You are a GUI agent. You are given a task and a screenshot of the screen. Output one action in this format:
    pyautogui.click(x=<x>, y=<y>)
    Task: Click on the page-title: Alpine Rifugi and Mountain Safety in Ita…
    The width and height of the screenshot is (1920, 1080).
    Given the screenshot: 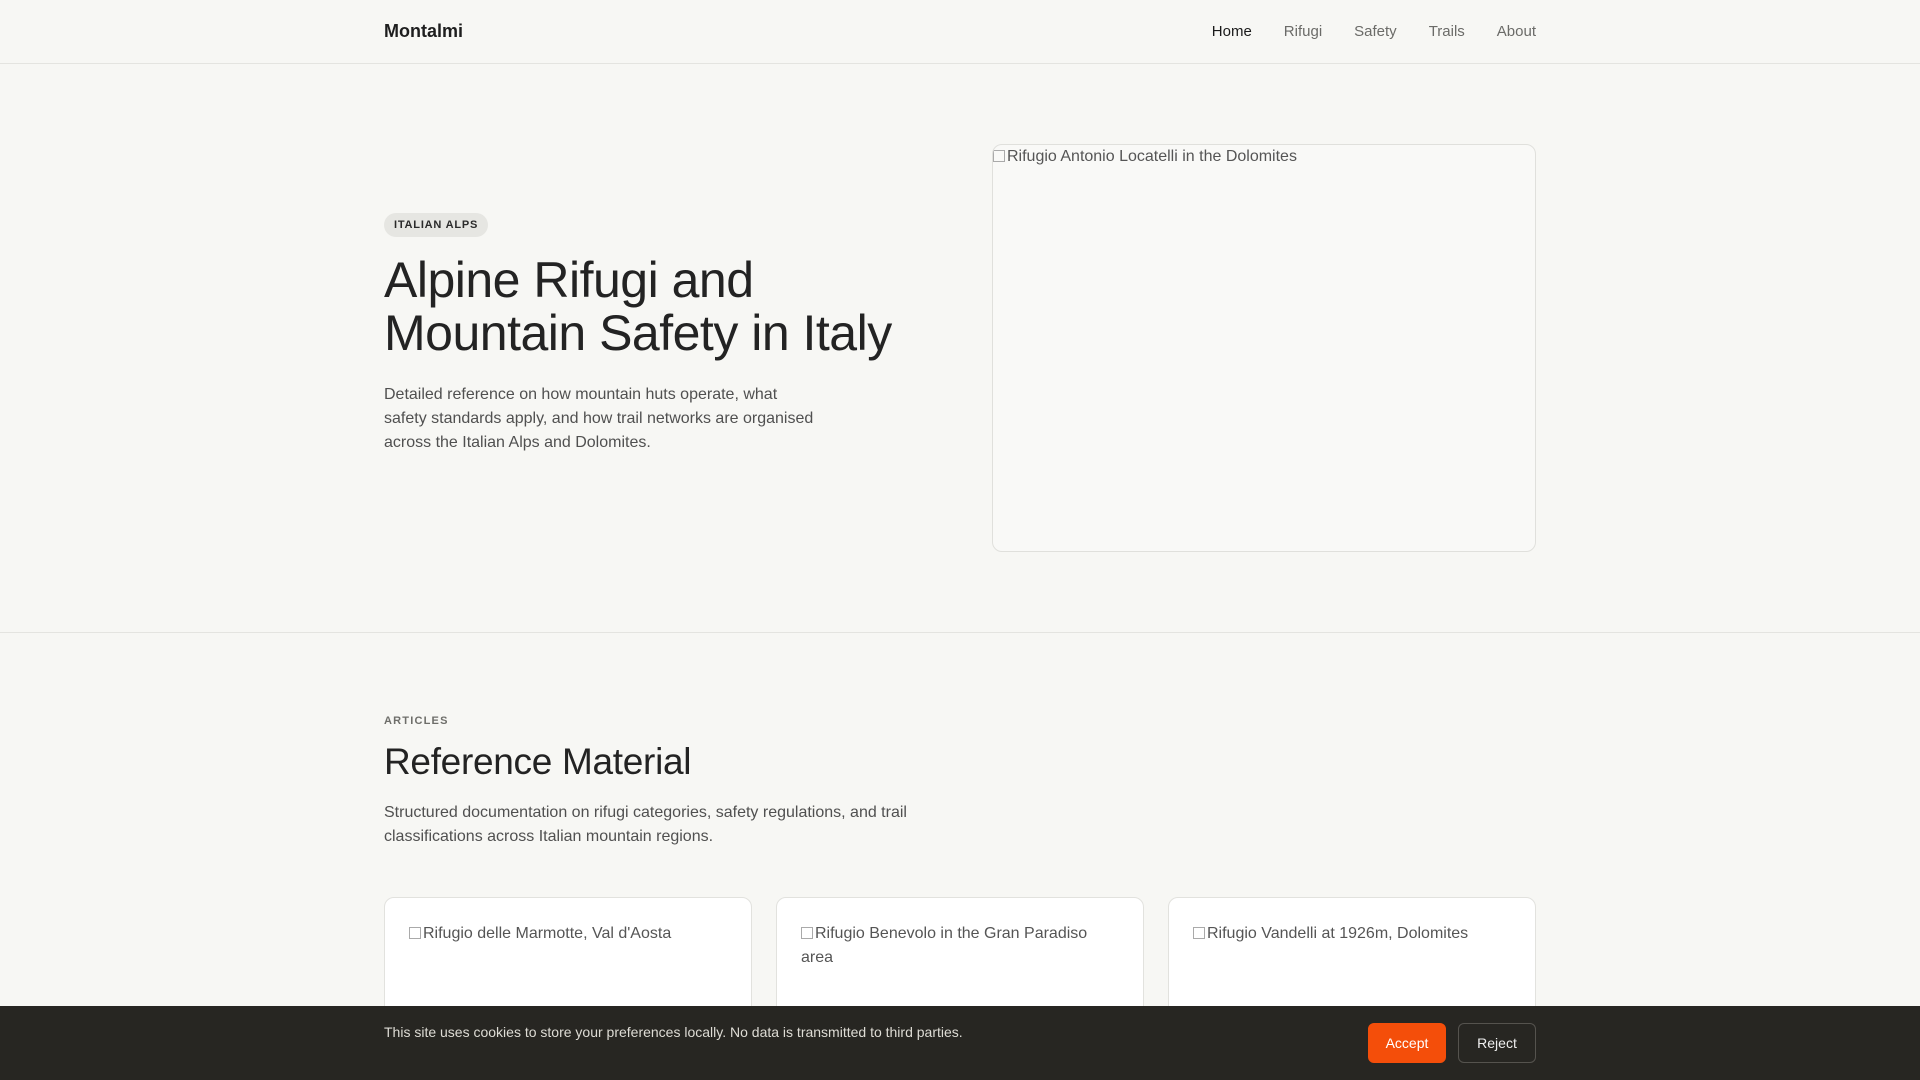 What is the action you would take?
    pyautogui.click(x=638, y=306)
    